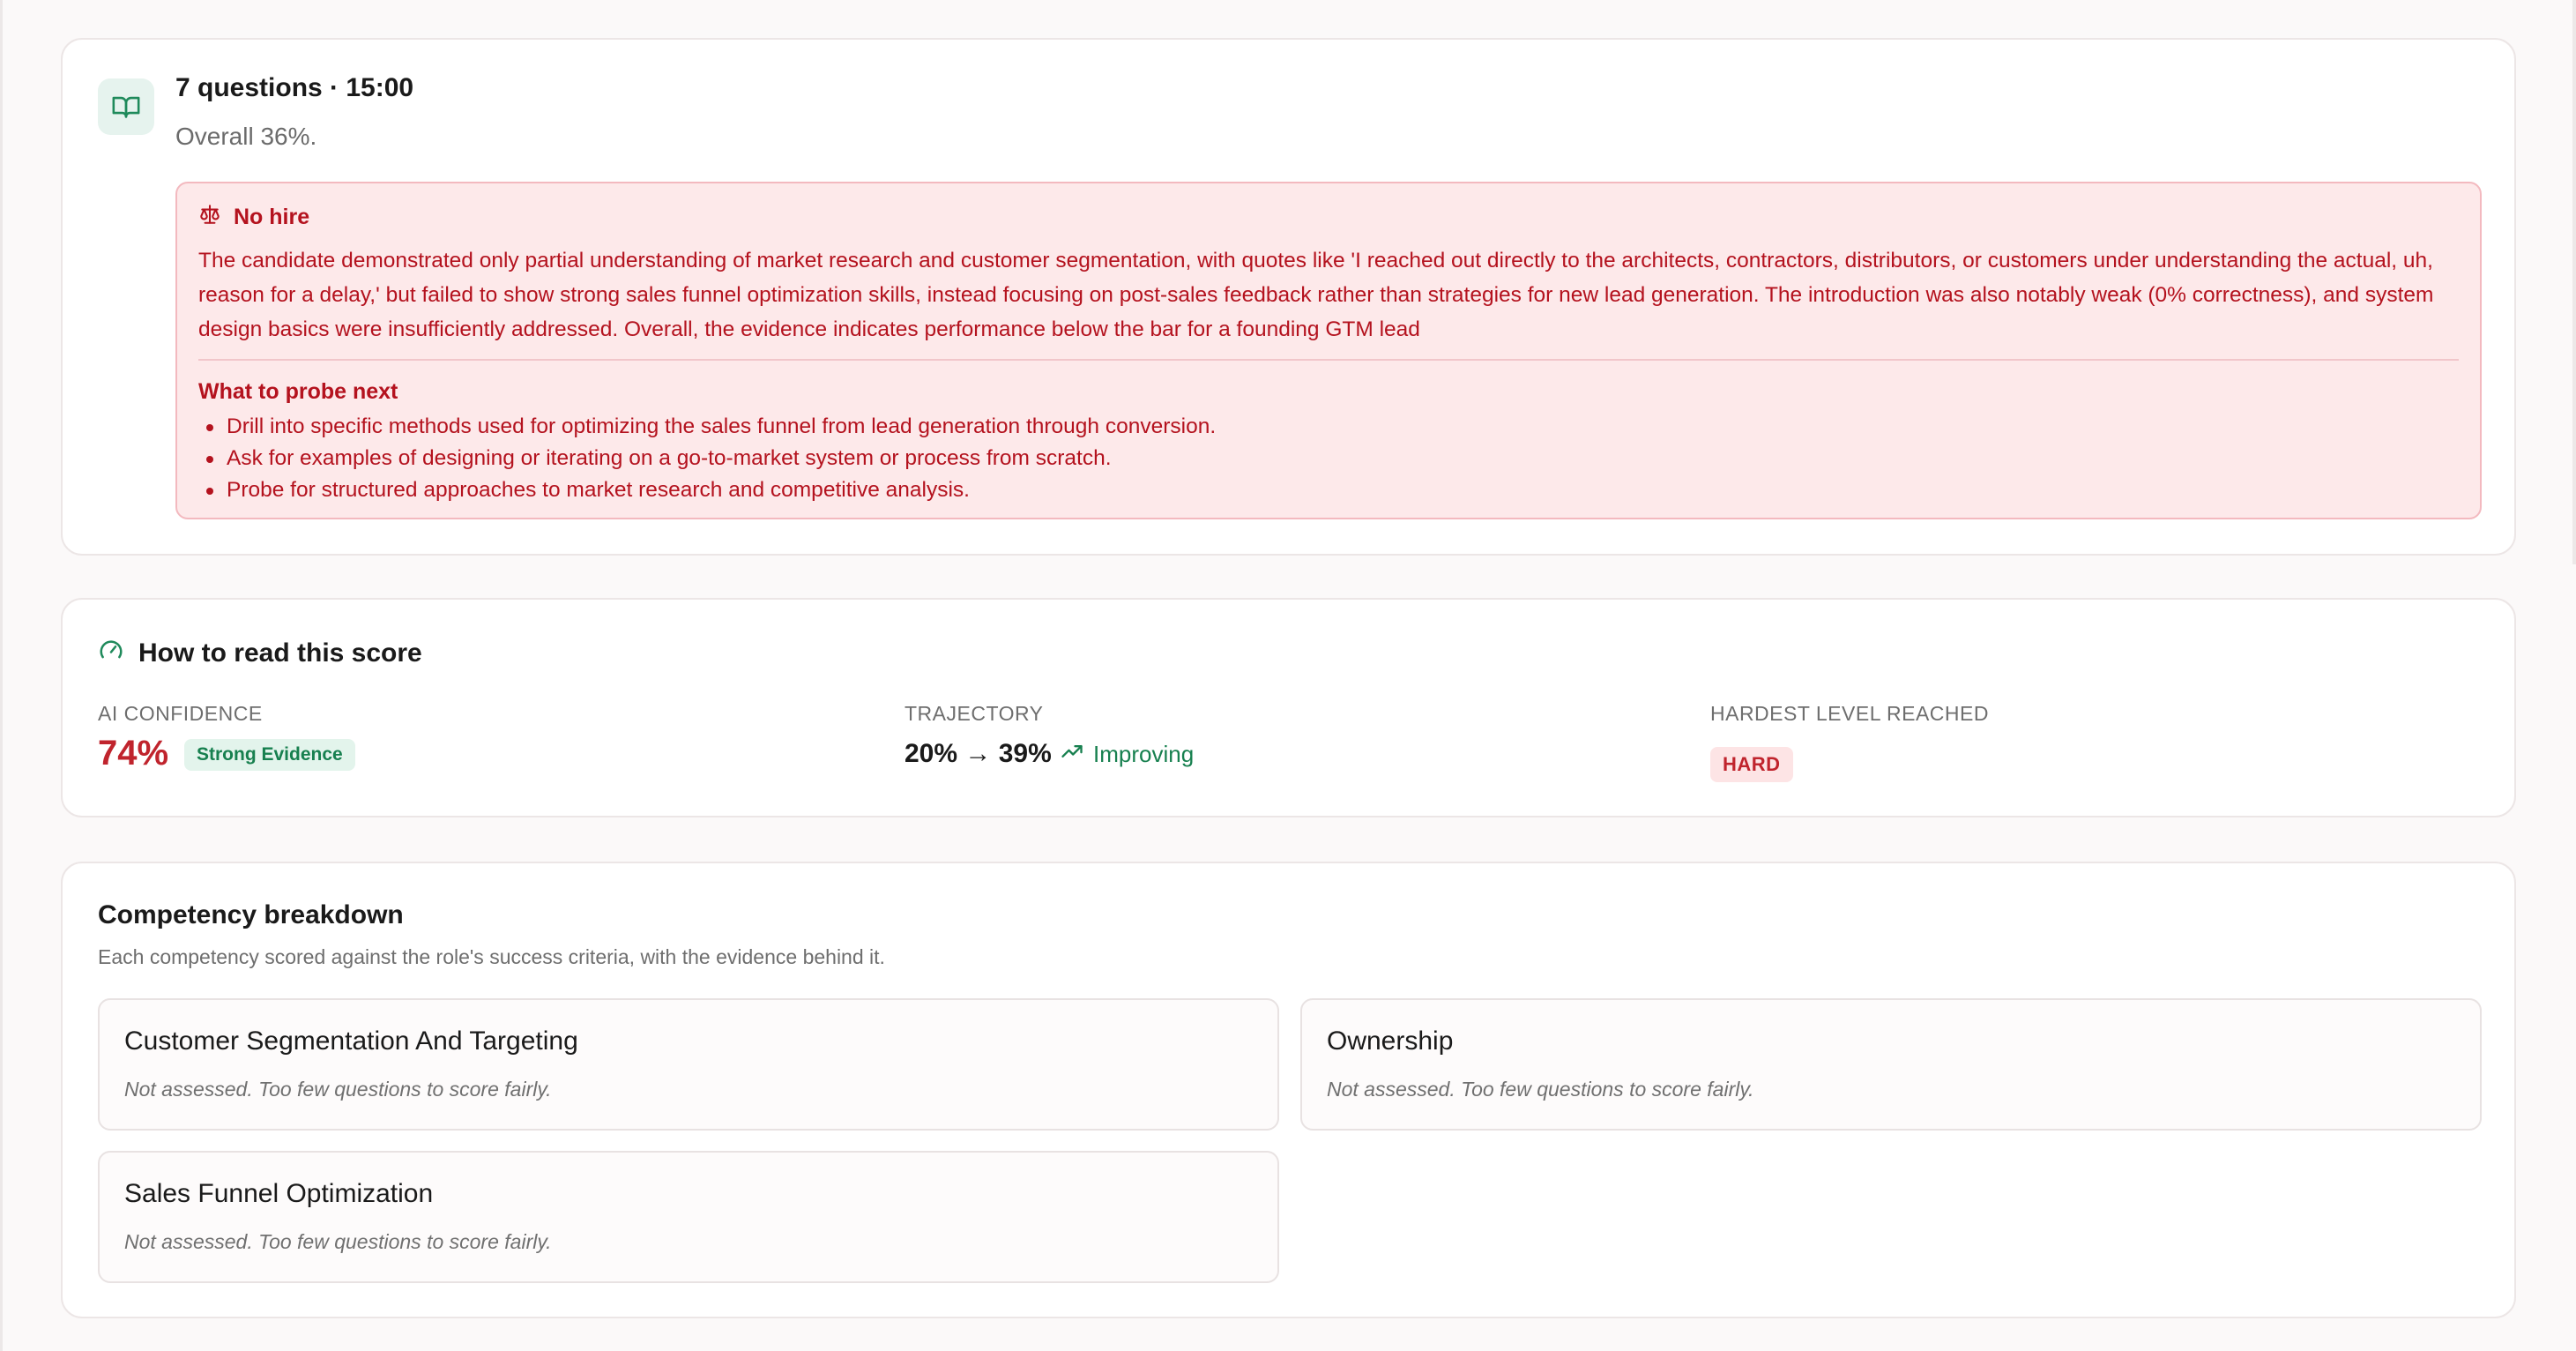 This screenshot has height=1351, width=2576. What do you see at coordinates (251, 915) in the screenshot?
I see `competency-title: Competency breakdown` at bounding box center [251, 915].